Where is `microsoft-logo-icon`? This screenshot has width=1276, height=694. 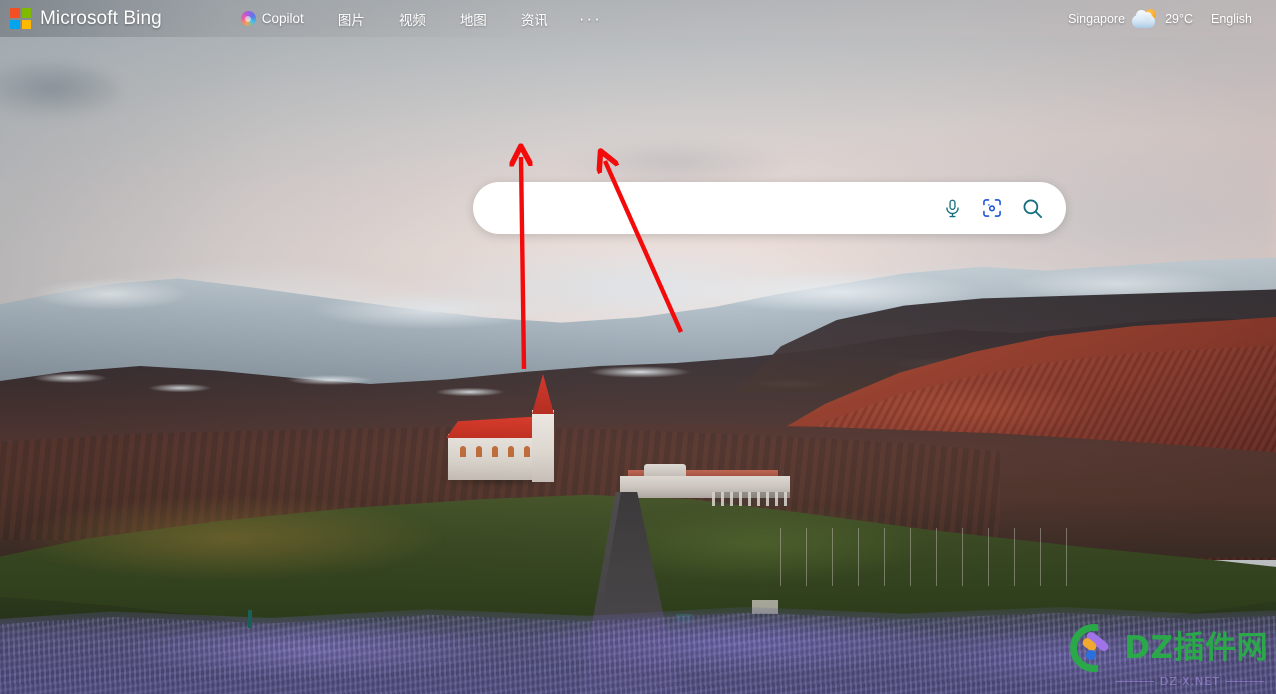 microsoft-logo-icon is located at coordinates (20, 18).